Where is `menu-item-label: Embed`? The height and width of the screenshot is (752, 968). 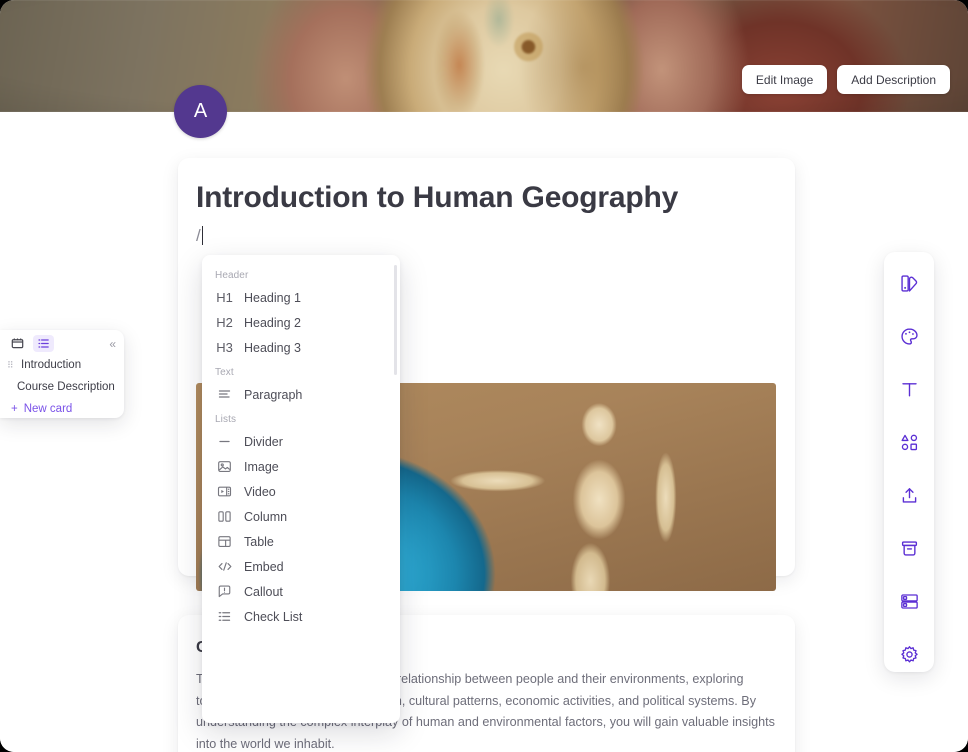 menu-item-label: Embed is located at coordinates (264, 566).